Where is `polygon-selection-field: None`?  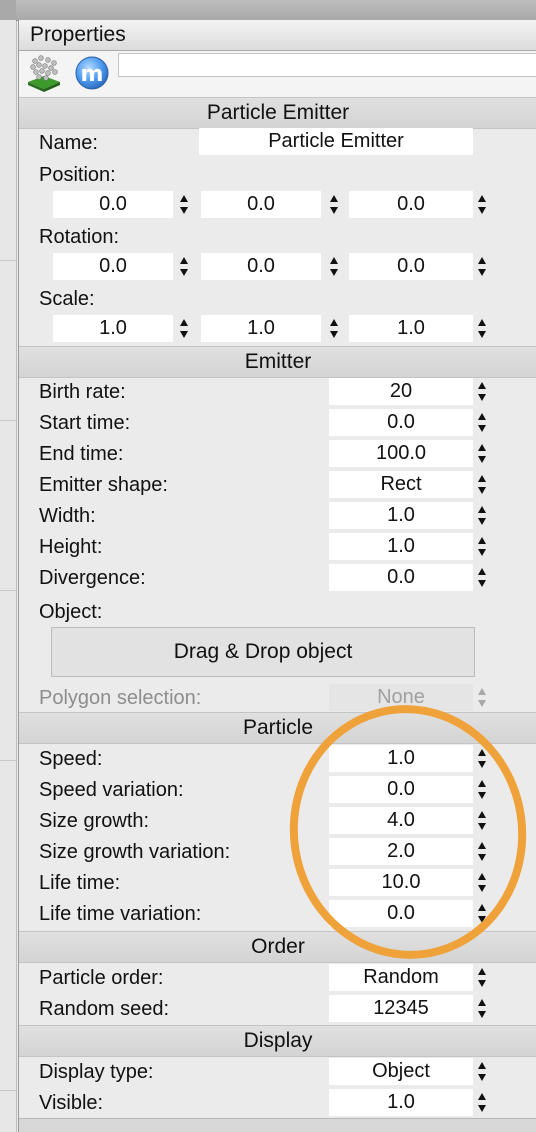 polygon-selection-field: None is located at coordinates (401, 697).